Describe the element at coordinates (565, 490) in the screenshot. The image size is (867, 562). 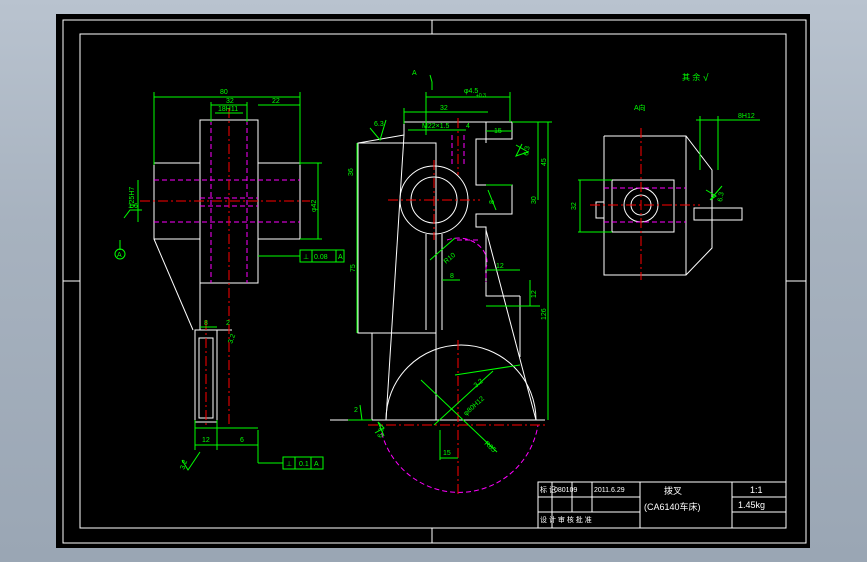
I see `tb-row1-num: 080109` at that location.